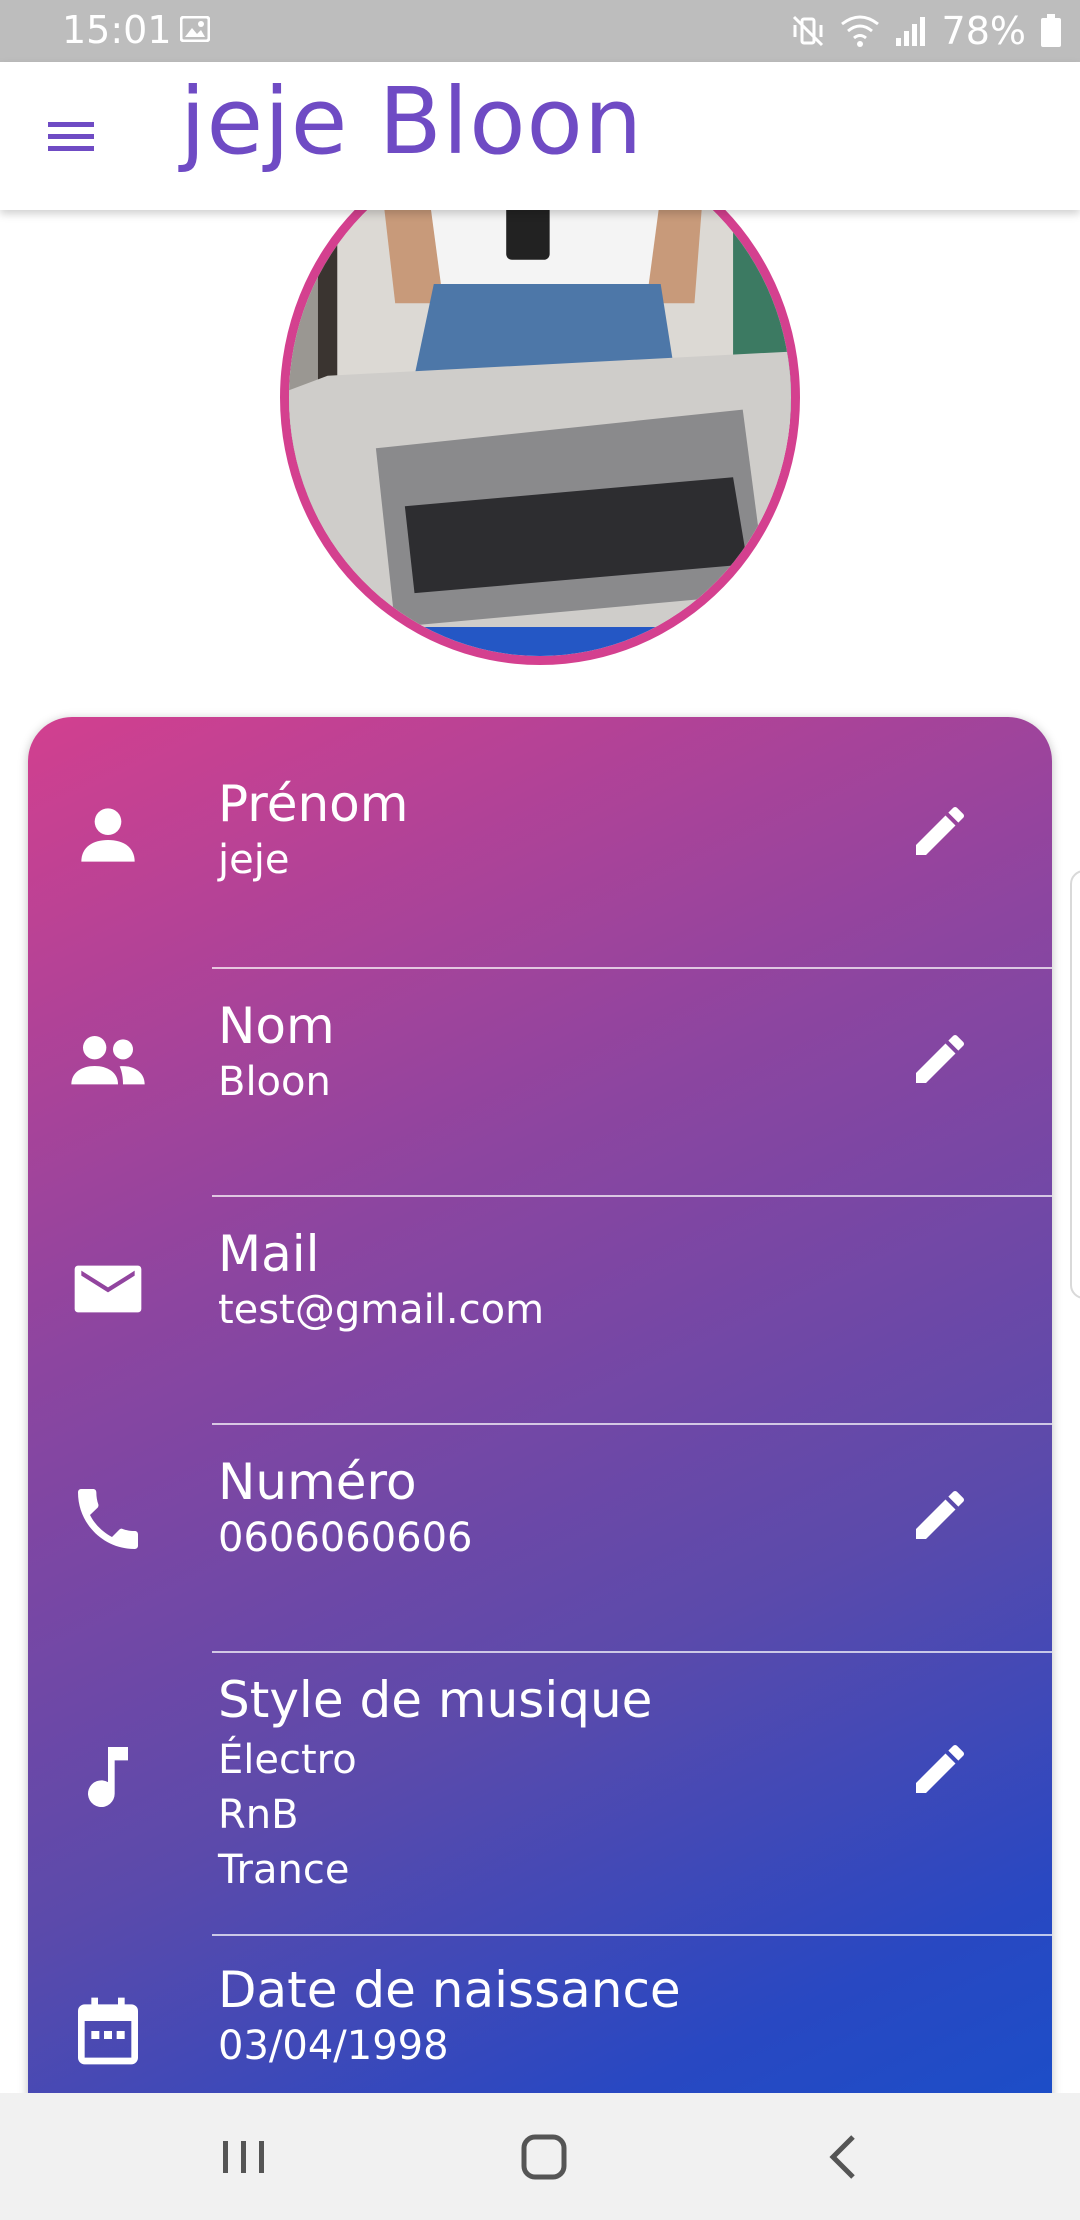 Image resolution: width=1080 pixels, height=2220 pixels. I want to click on people-icon, so click(108, 1061).